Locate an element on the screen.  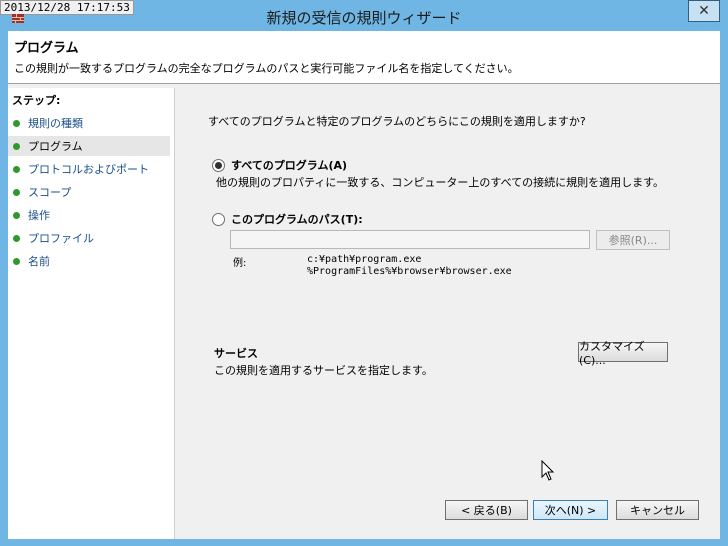
close-button: ✕ is located at coordinates (704, 11).